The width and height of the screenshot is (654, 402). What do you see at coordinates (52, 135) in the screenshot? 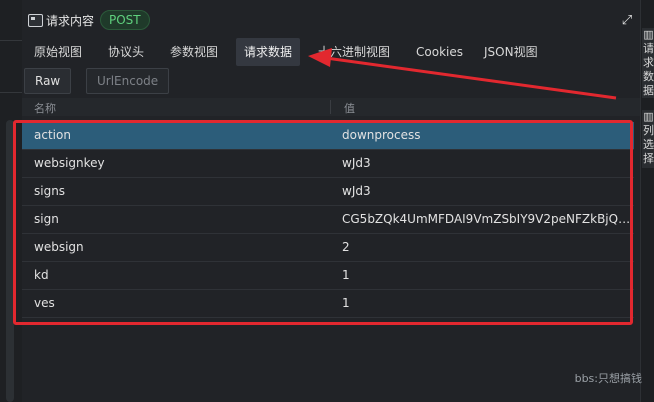
I see `row-name: action` at bounding box center [52, 135].